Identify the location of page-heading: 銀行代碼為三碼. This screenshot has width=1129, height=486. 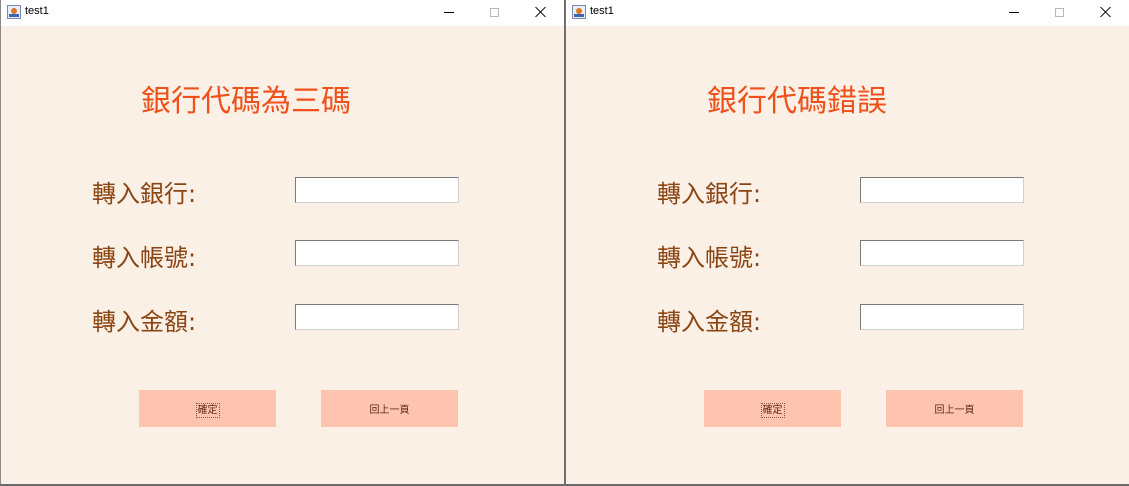
(246, 101).